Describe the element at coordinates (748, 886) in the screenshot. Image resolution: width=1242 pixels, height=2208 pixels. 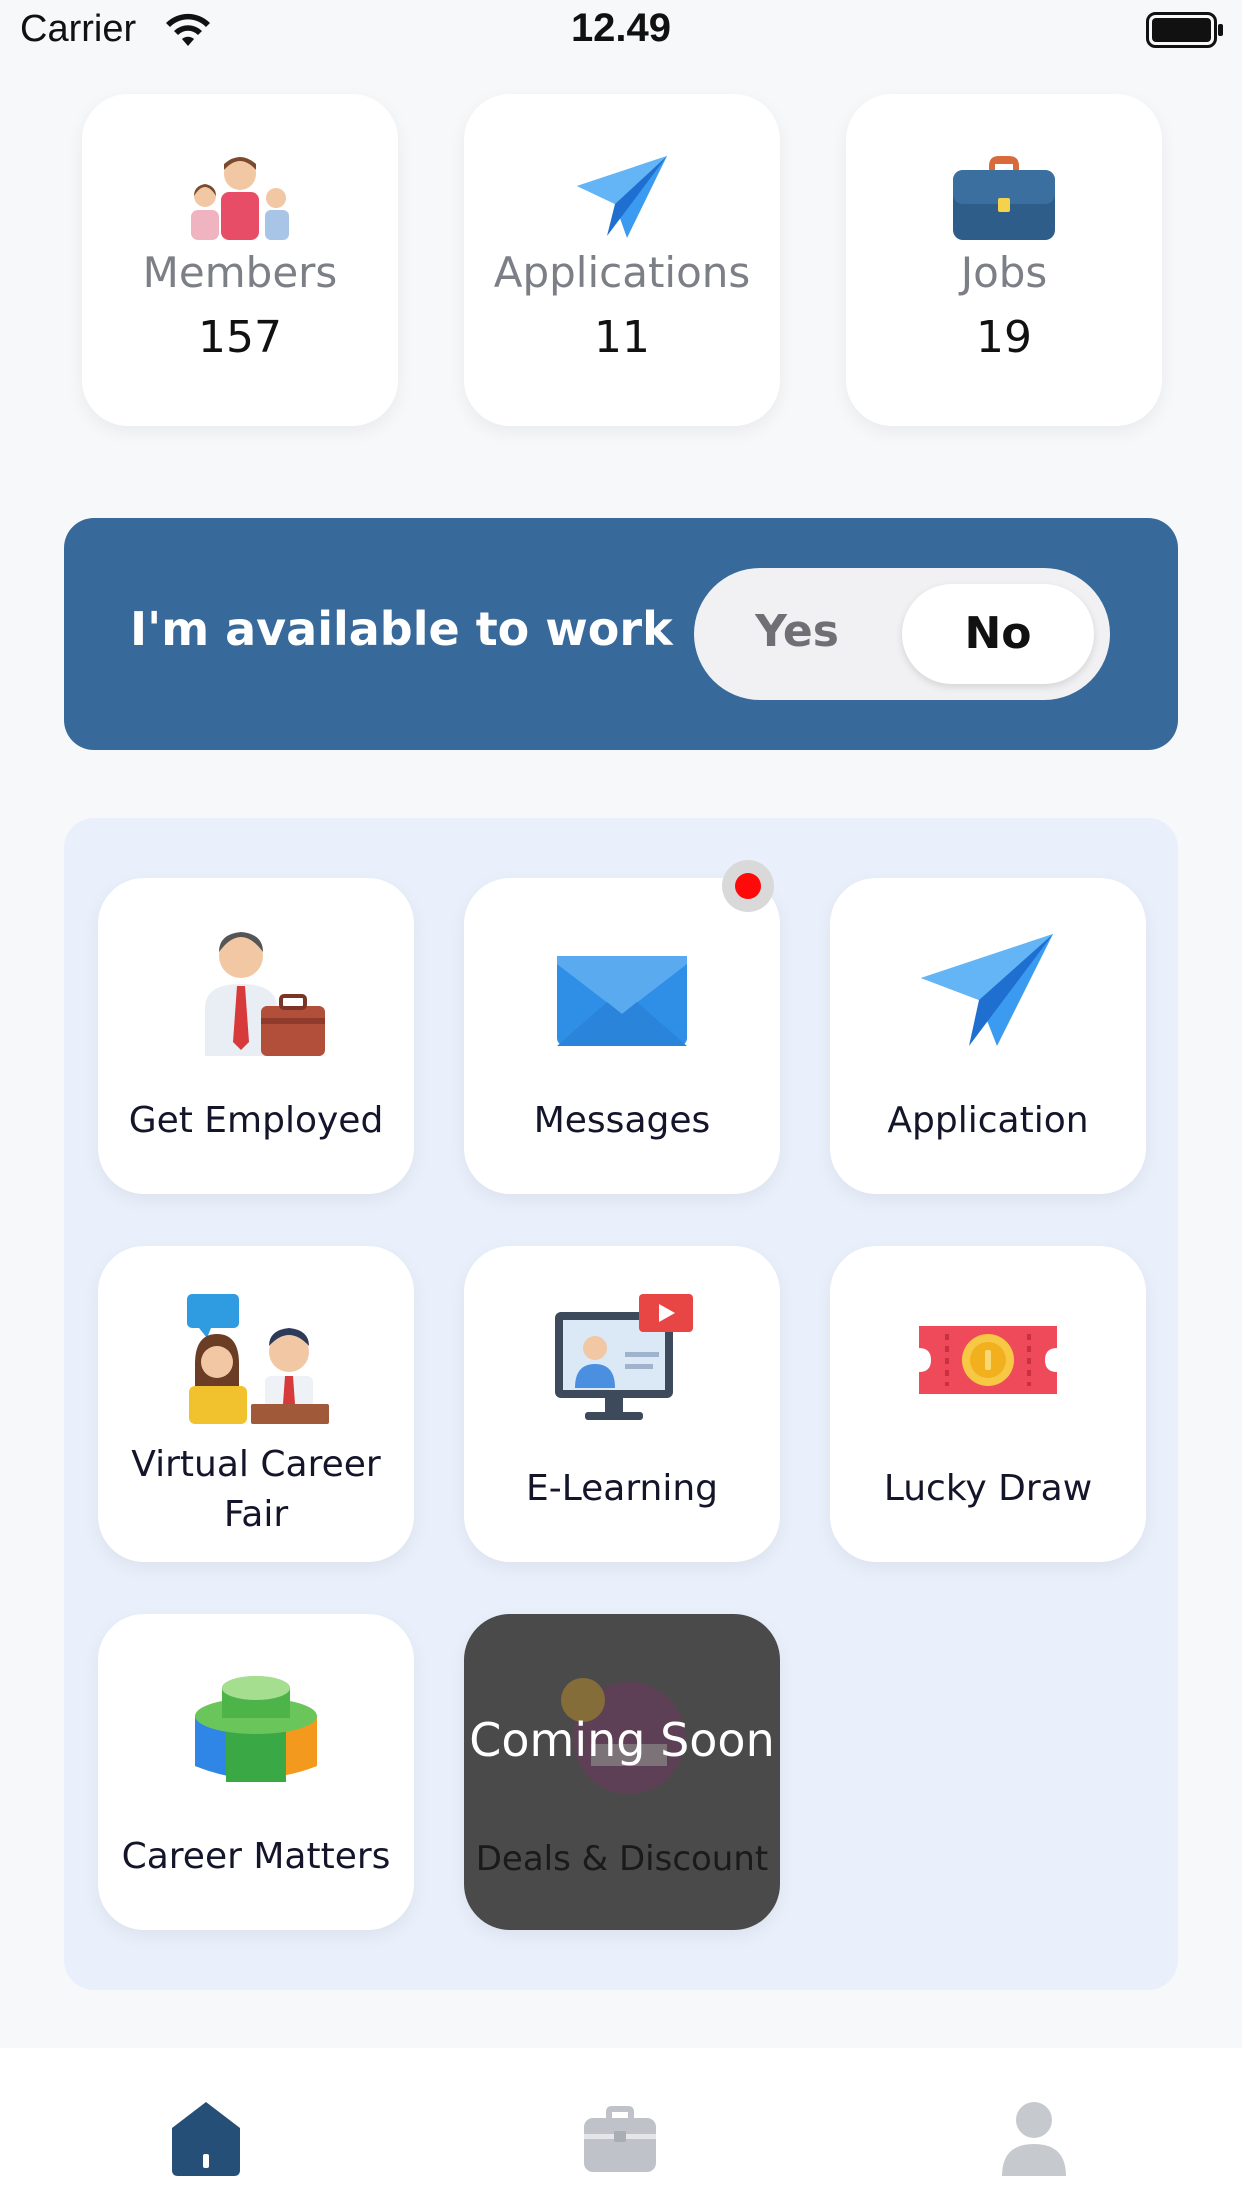
I see `notification-badge` at that location.